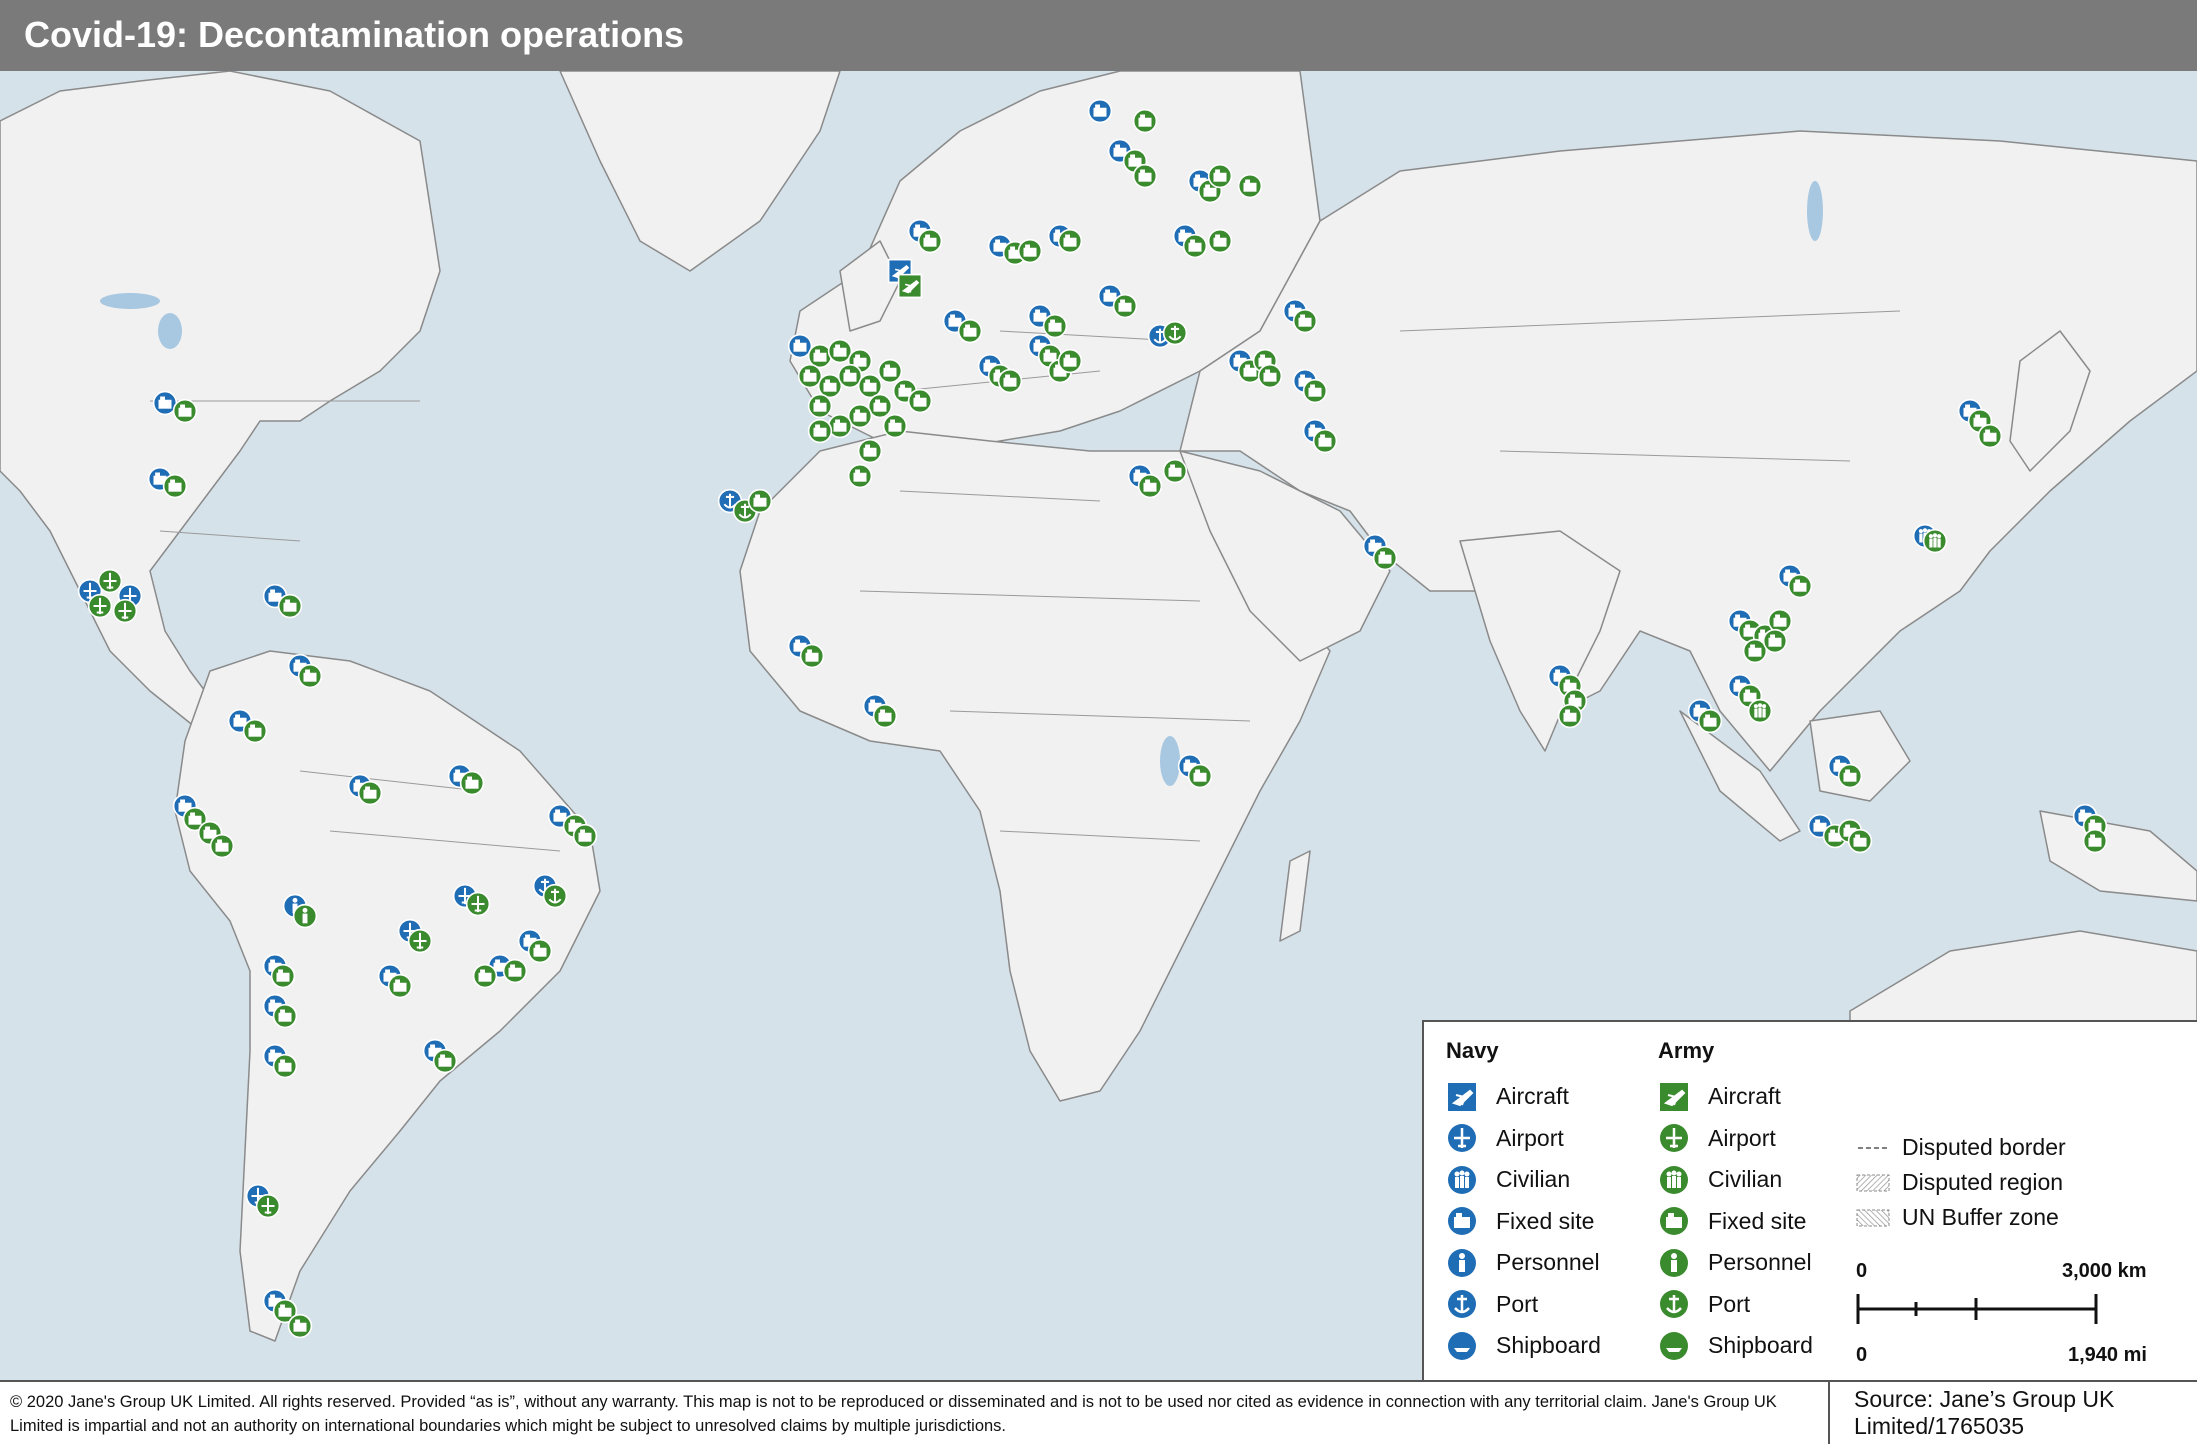  I want to click on scale-mi-label: 1,940 mi, so click(2107, 1355).